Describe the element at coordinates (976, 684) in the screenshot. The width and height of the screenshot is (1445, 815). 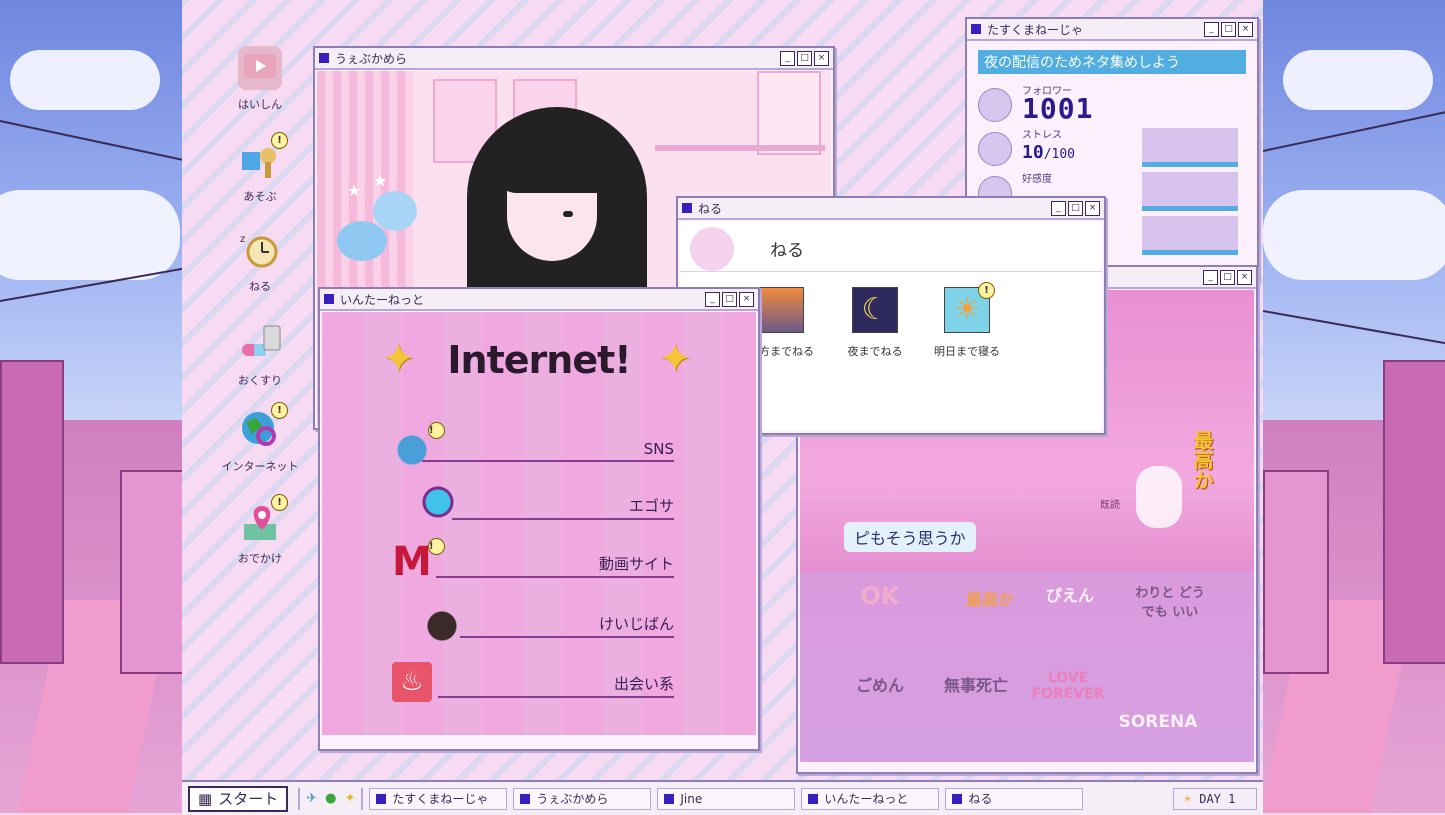
I see `stamp-buji-shibou: 無事死亡` at that location.